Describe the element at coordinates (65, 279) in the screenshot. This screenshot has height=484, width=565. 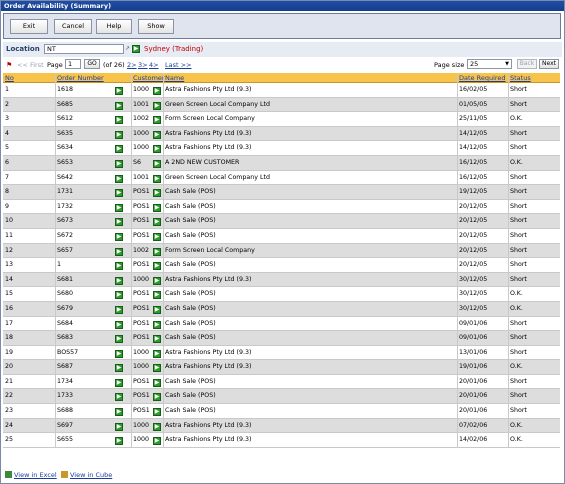
I see `row-order-number: S681` at that location.